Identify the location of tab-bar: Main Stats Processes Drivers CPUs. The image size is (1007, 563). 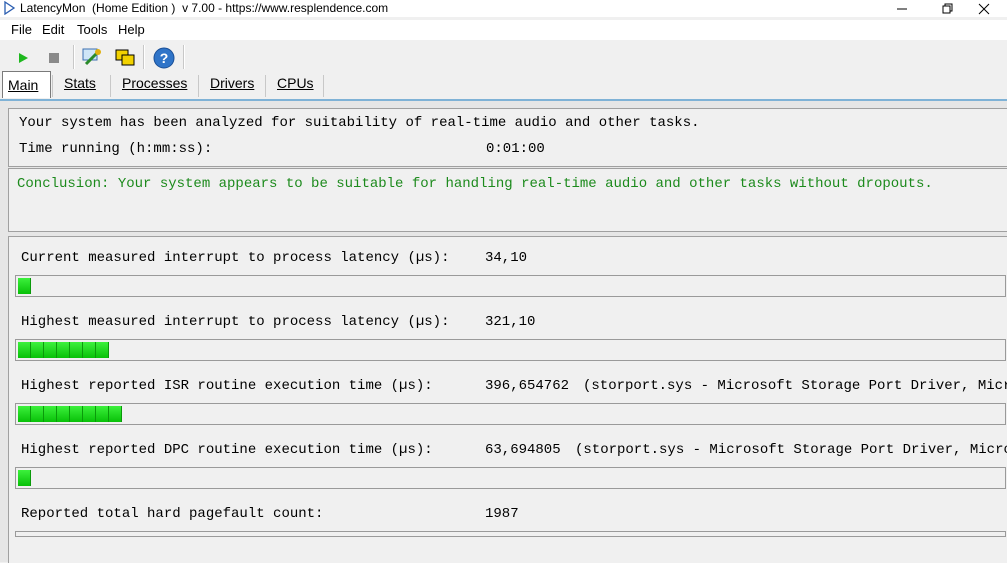
(503, 85).